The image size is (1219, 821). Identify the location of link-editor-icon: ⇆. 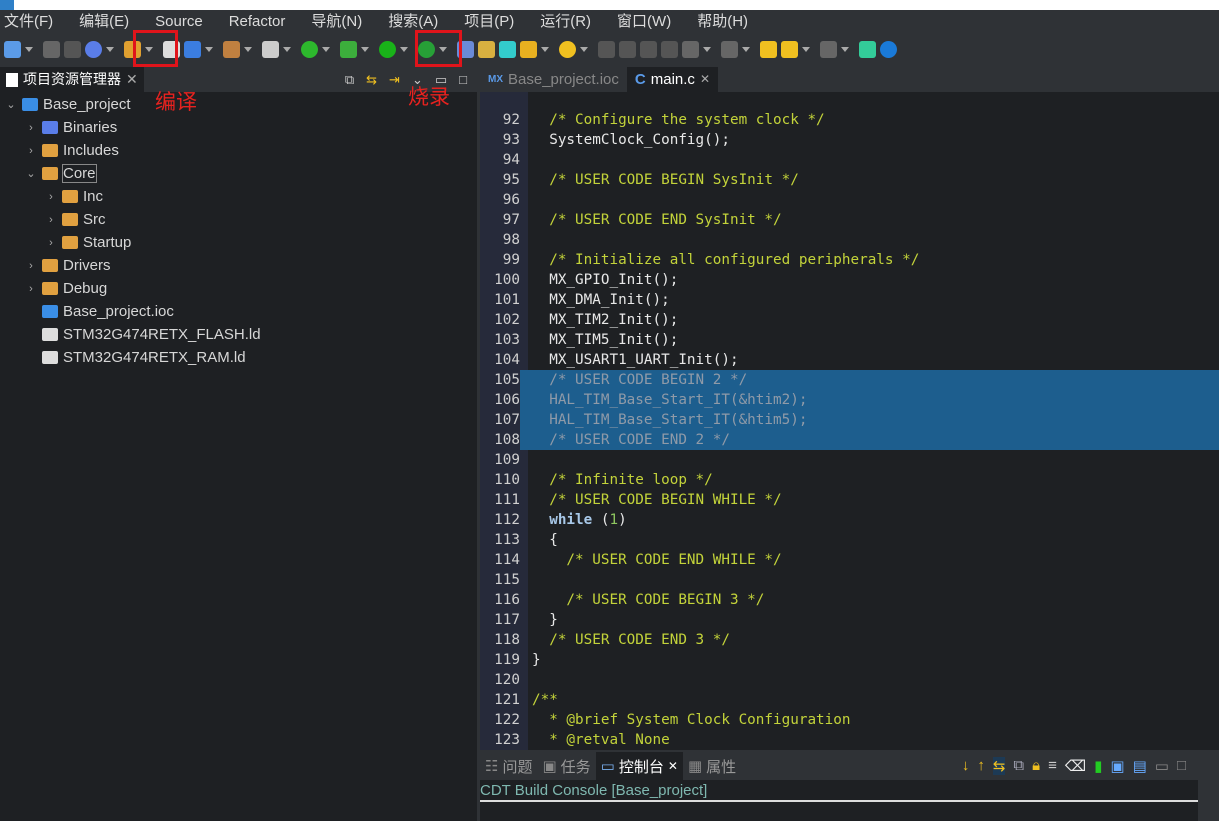
(371, 80).